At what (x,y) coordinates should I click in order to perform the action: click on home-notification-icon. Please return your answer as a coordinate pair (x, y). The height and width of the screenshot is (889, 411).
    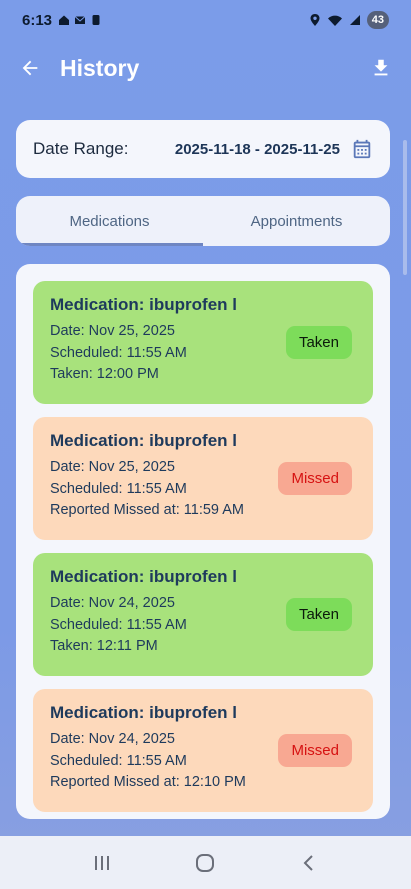
    Looking at the image, I should click on (64, 20).